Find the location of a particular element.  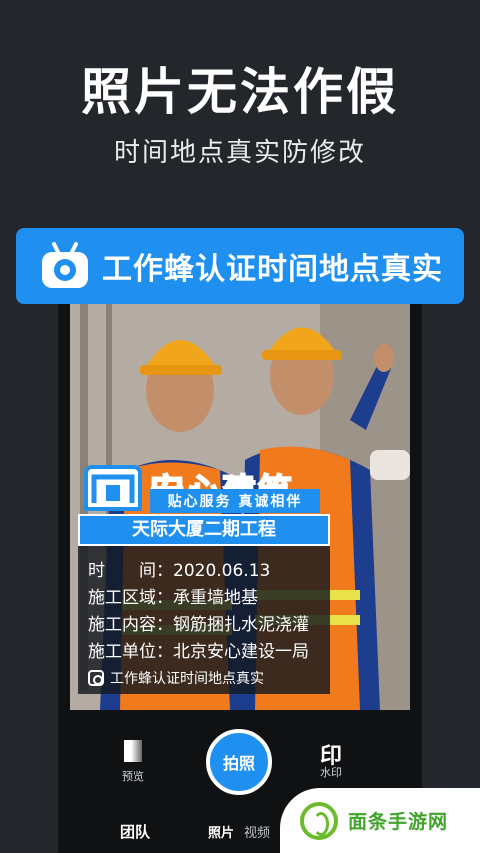

watermark-button: 印 水印 is located at coordinates (331, 759).